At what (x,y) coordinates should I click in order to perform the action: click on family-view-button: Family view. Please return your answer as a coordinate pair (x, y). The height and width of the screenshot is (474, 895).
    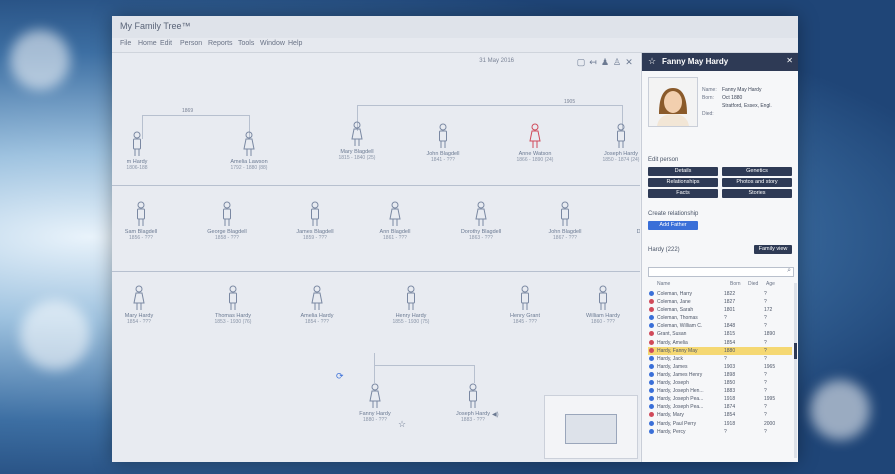
    Looking at the image, I should click on (773, 249).